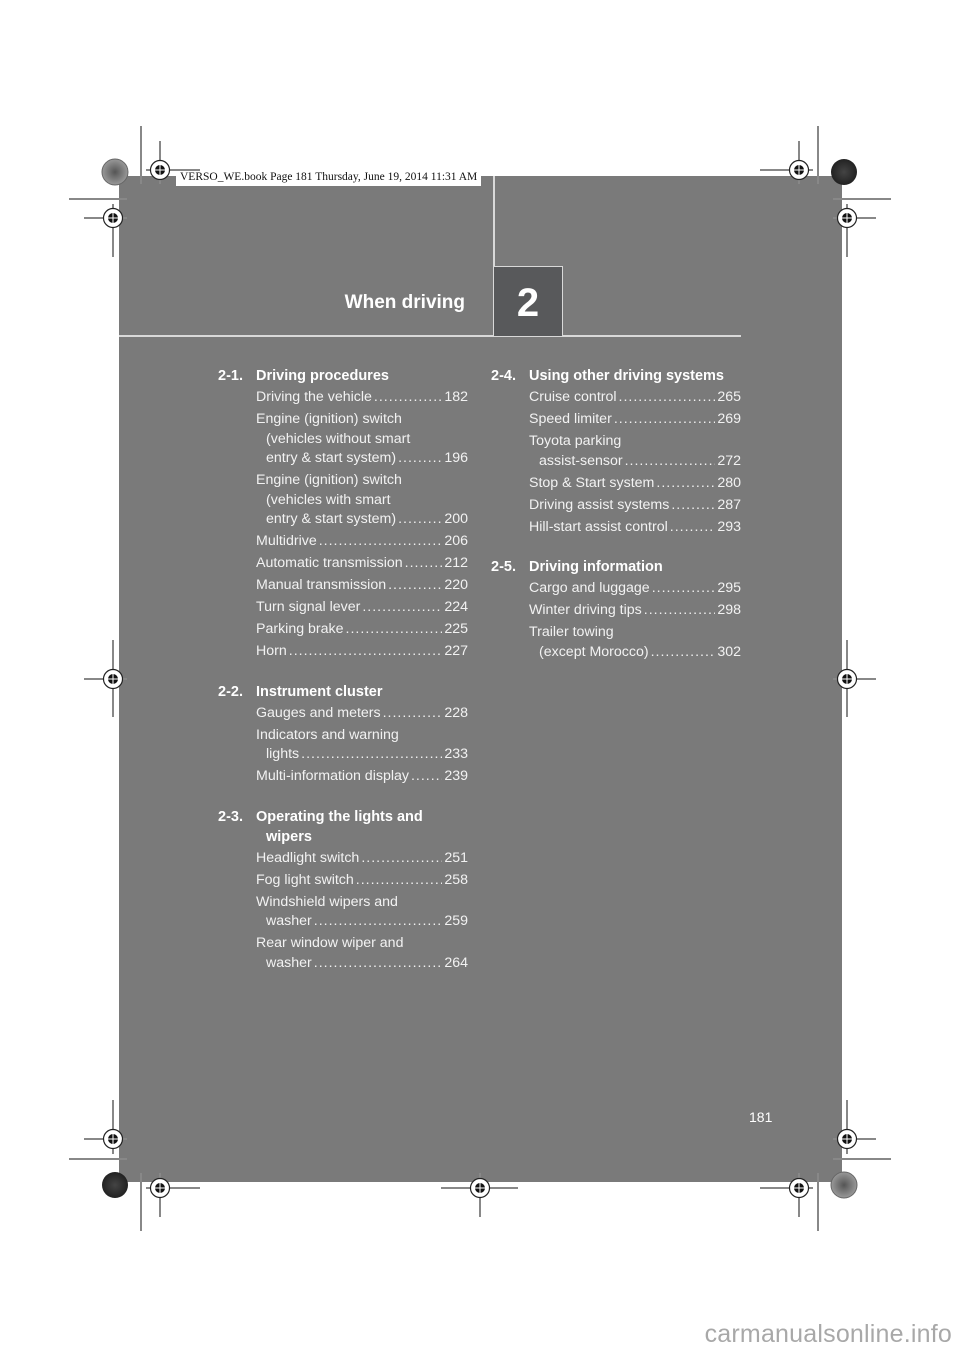  I want to click on entry-title: Parking brake, so click(300, 629).